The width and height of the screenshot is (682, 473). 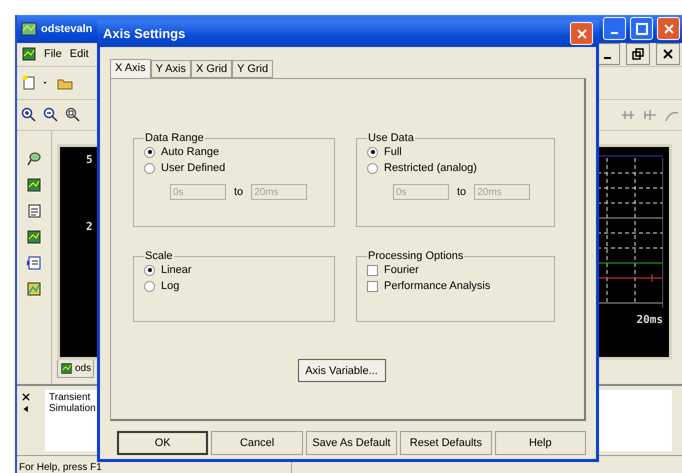 What do you see at coordinates (70, 398) in the screenshot?
I see `output-line: Transient` at bounding box center [70, 398].